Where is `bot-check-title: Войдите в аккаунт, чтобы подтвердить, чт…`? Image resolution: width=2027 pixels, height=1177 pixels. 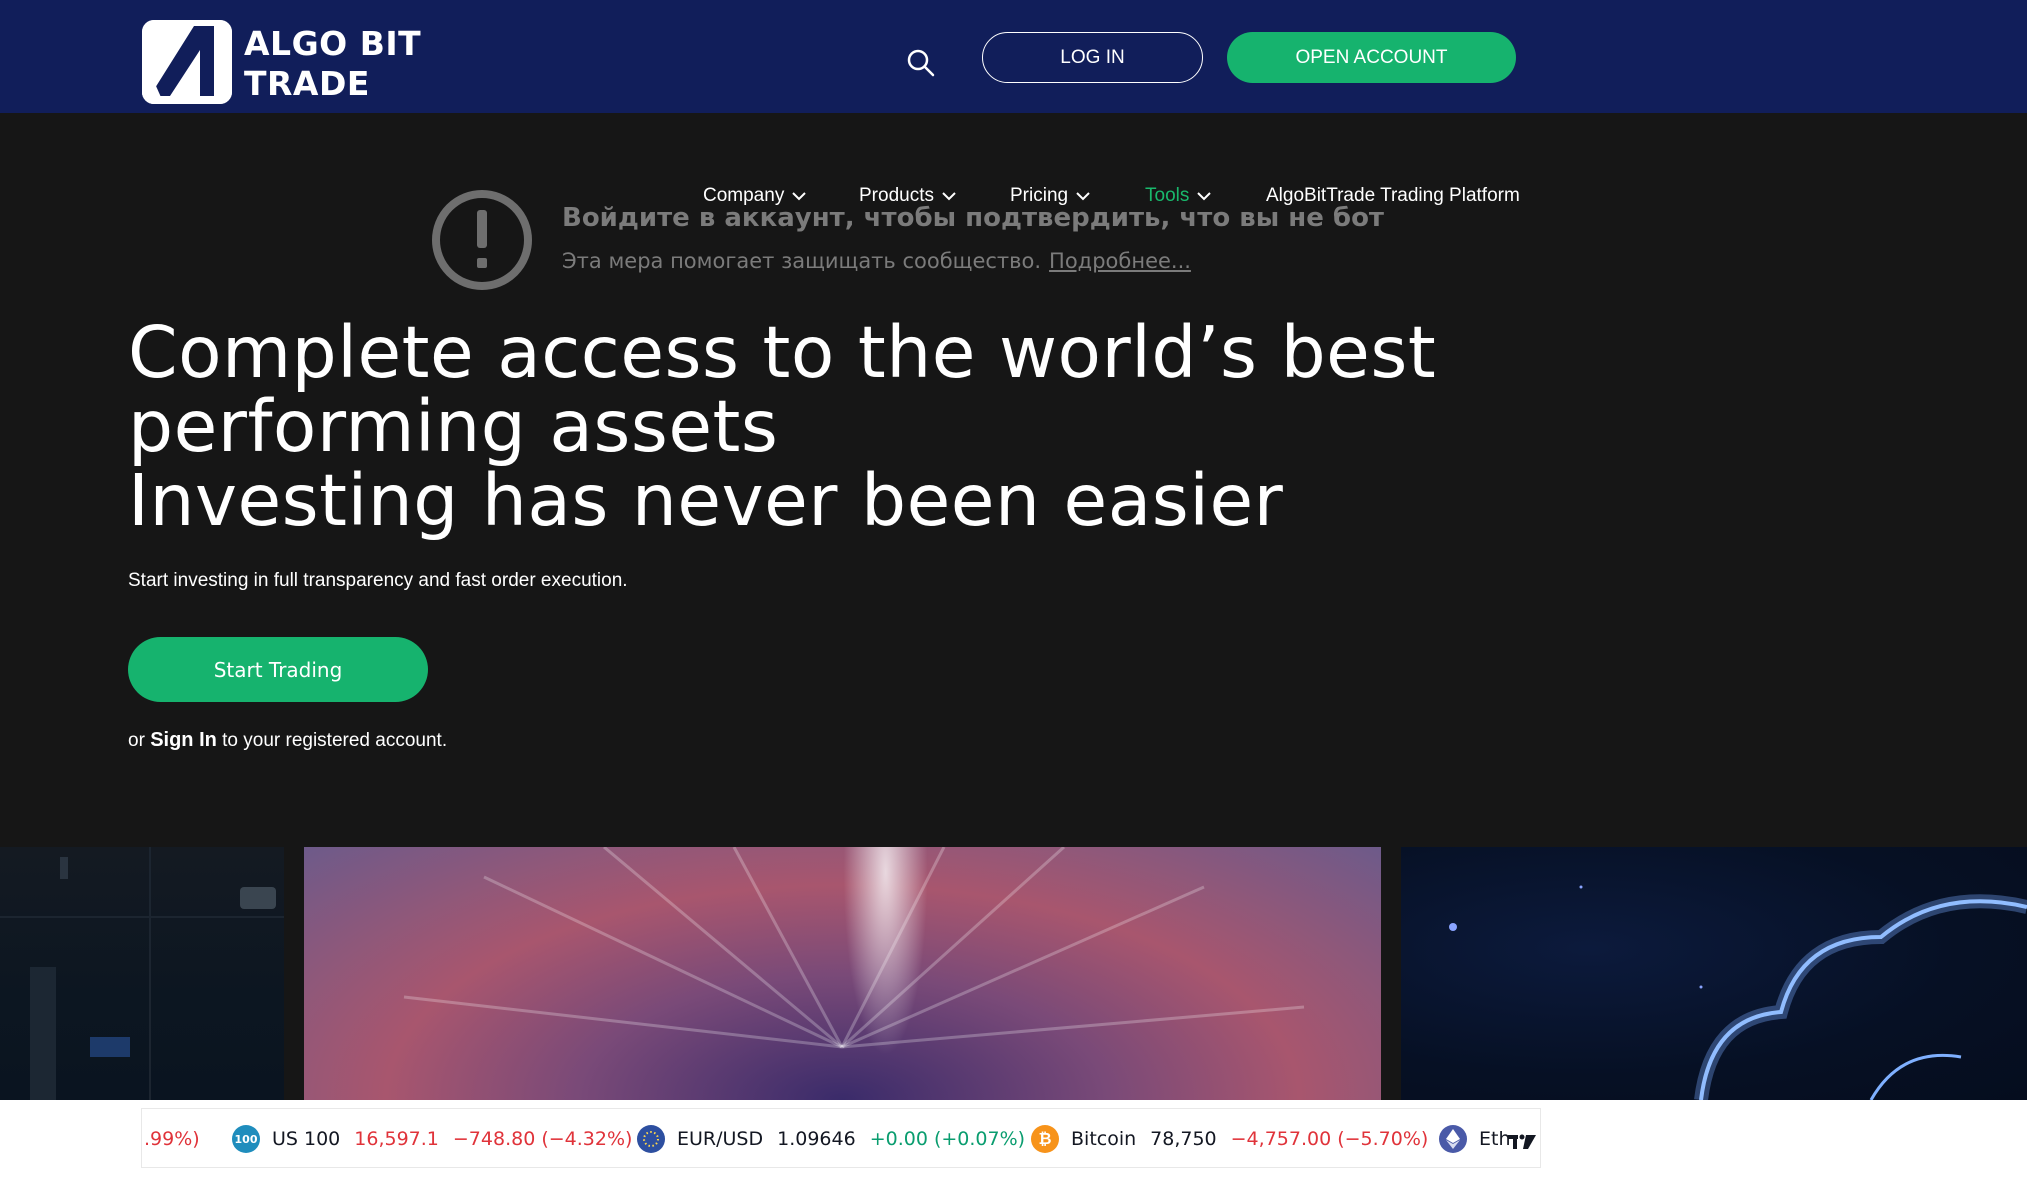
bot-check-title: Войдите в аккаунт, чтобы подтвердить, чт… is located at coordinates (973, 218).